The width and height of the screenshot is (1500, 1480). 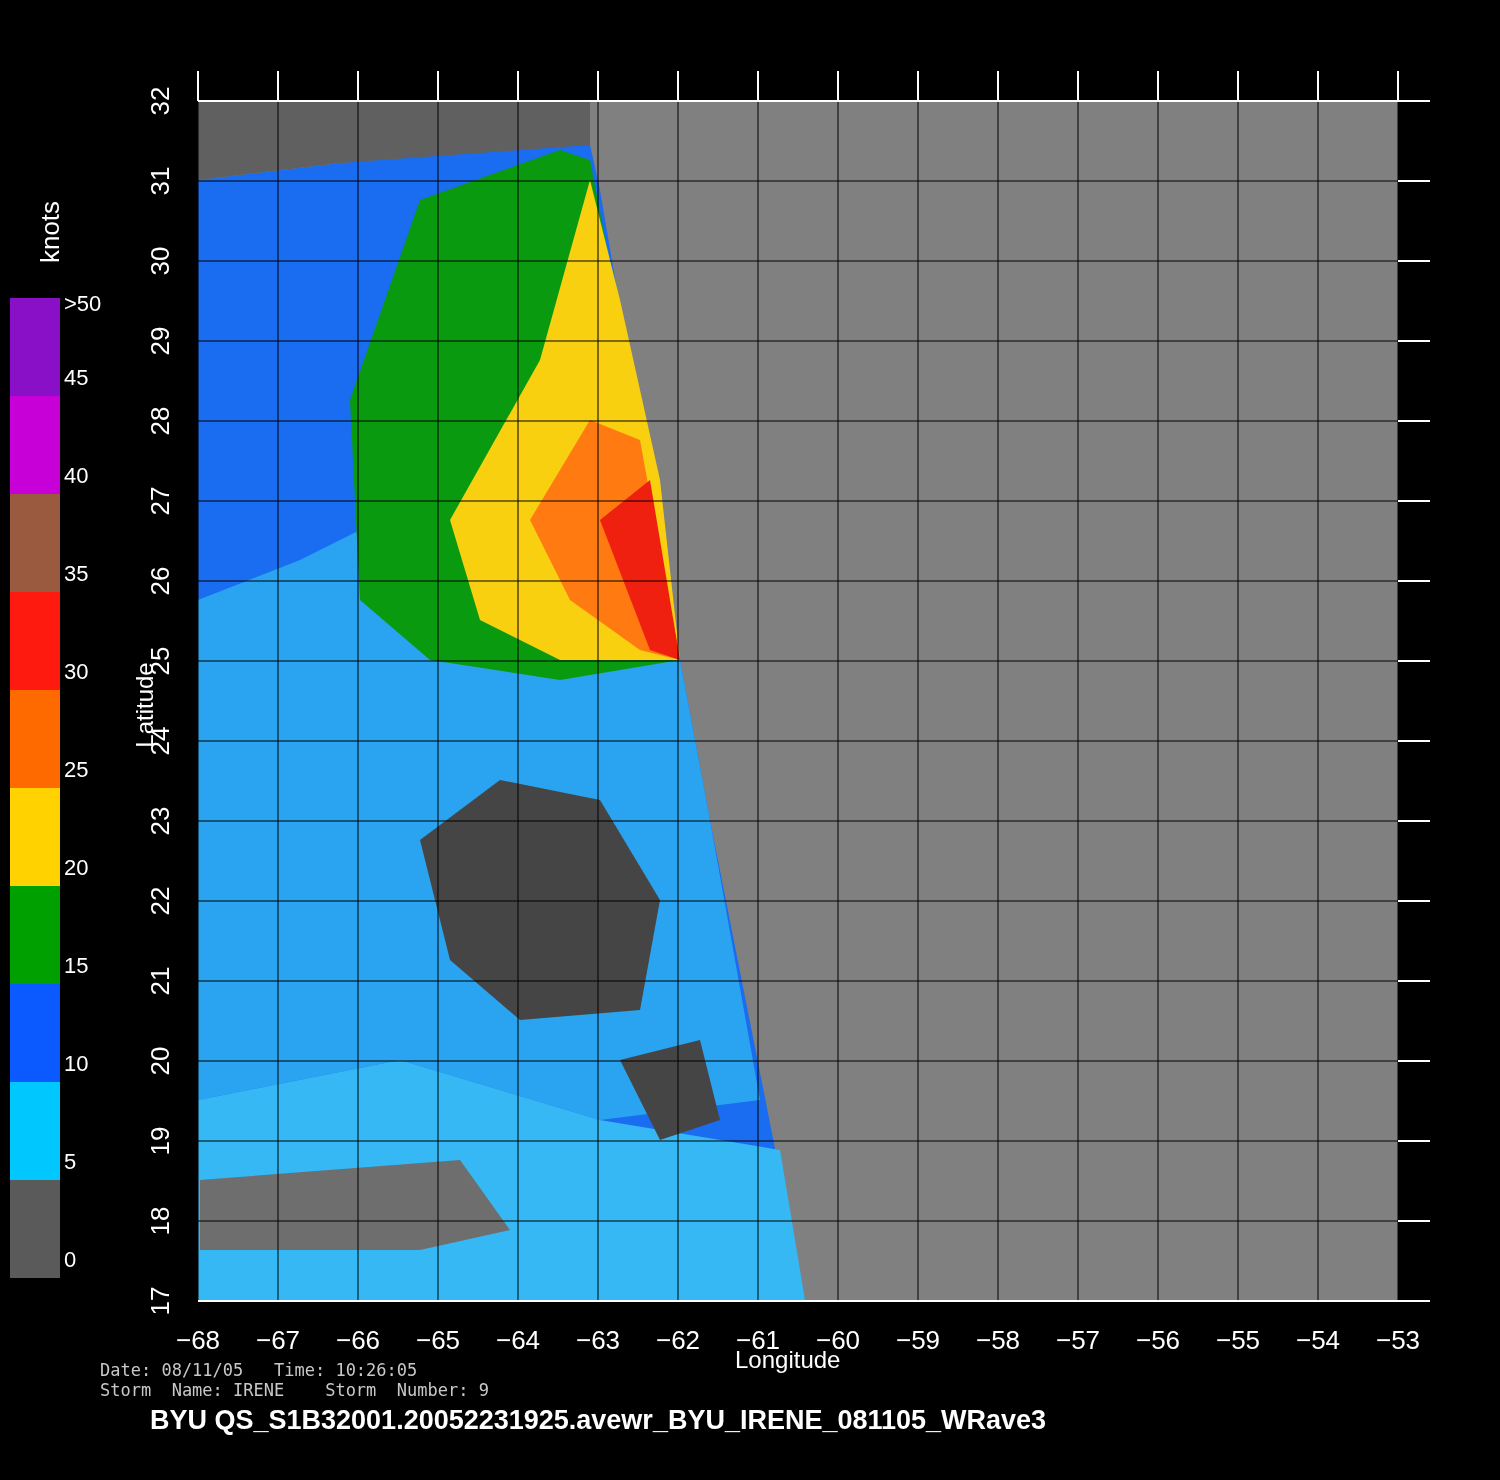 I want to click on latitude-tick-label: 17, so click(x=160, y=1301).